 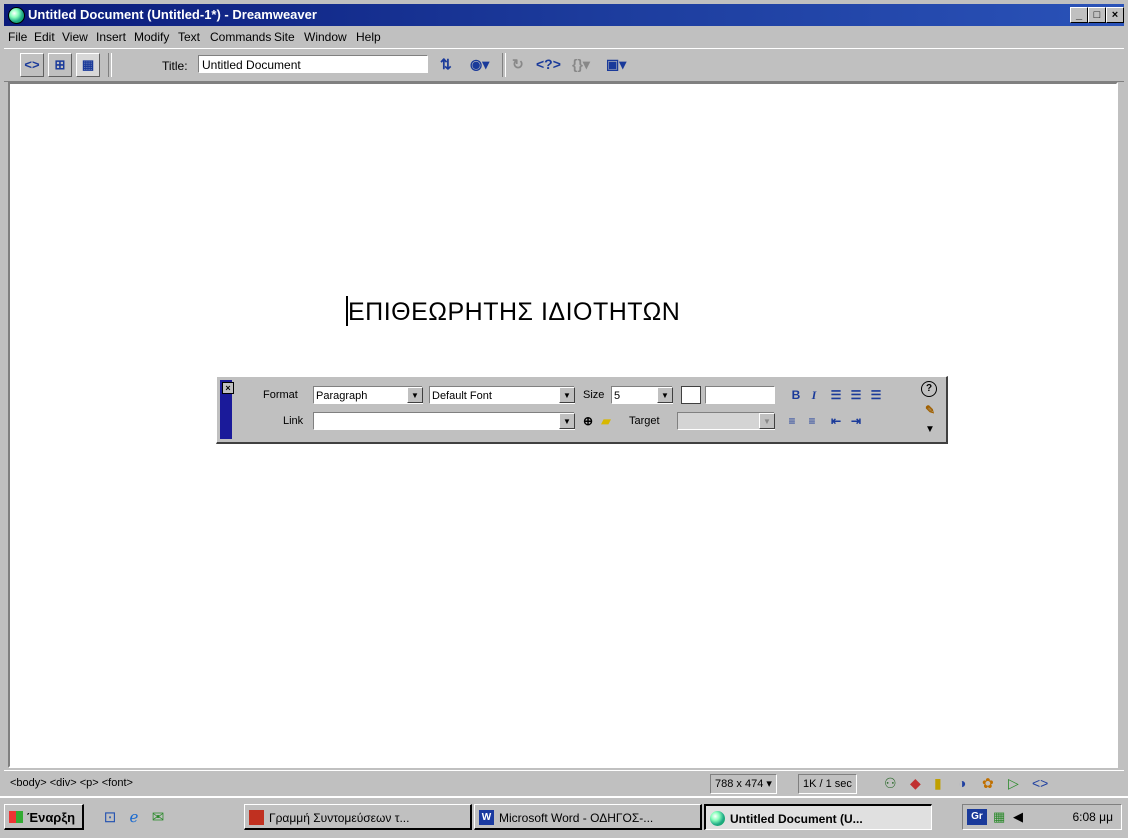 I want to click on view-options-icon: ▣▾, so click(x=616, y=64).